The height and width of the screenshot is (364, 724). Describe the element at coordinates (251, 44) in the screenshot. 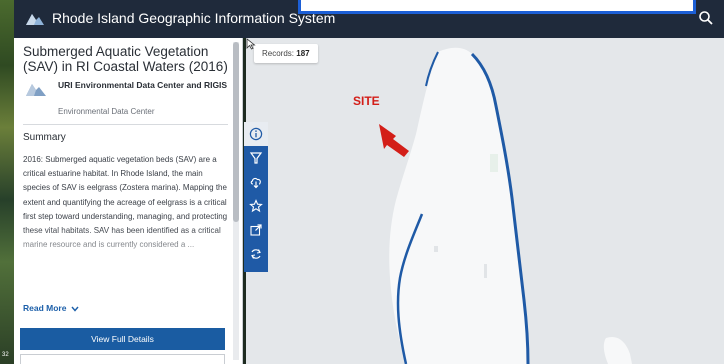

I see `mouse-cursor-icon` at that location.